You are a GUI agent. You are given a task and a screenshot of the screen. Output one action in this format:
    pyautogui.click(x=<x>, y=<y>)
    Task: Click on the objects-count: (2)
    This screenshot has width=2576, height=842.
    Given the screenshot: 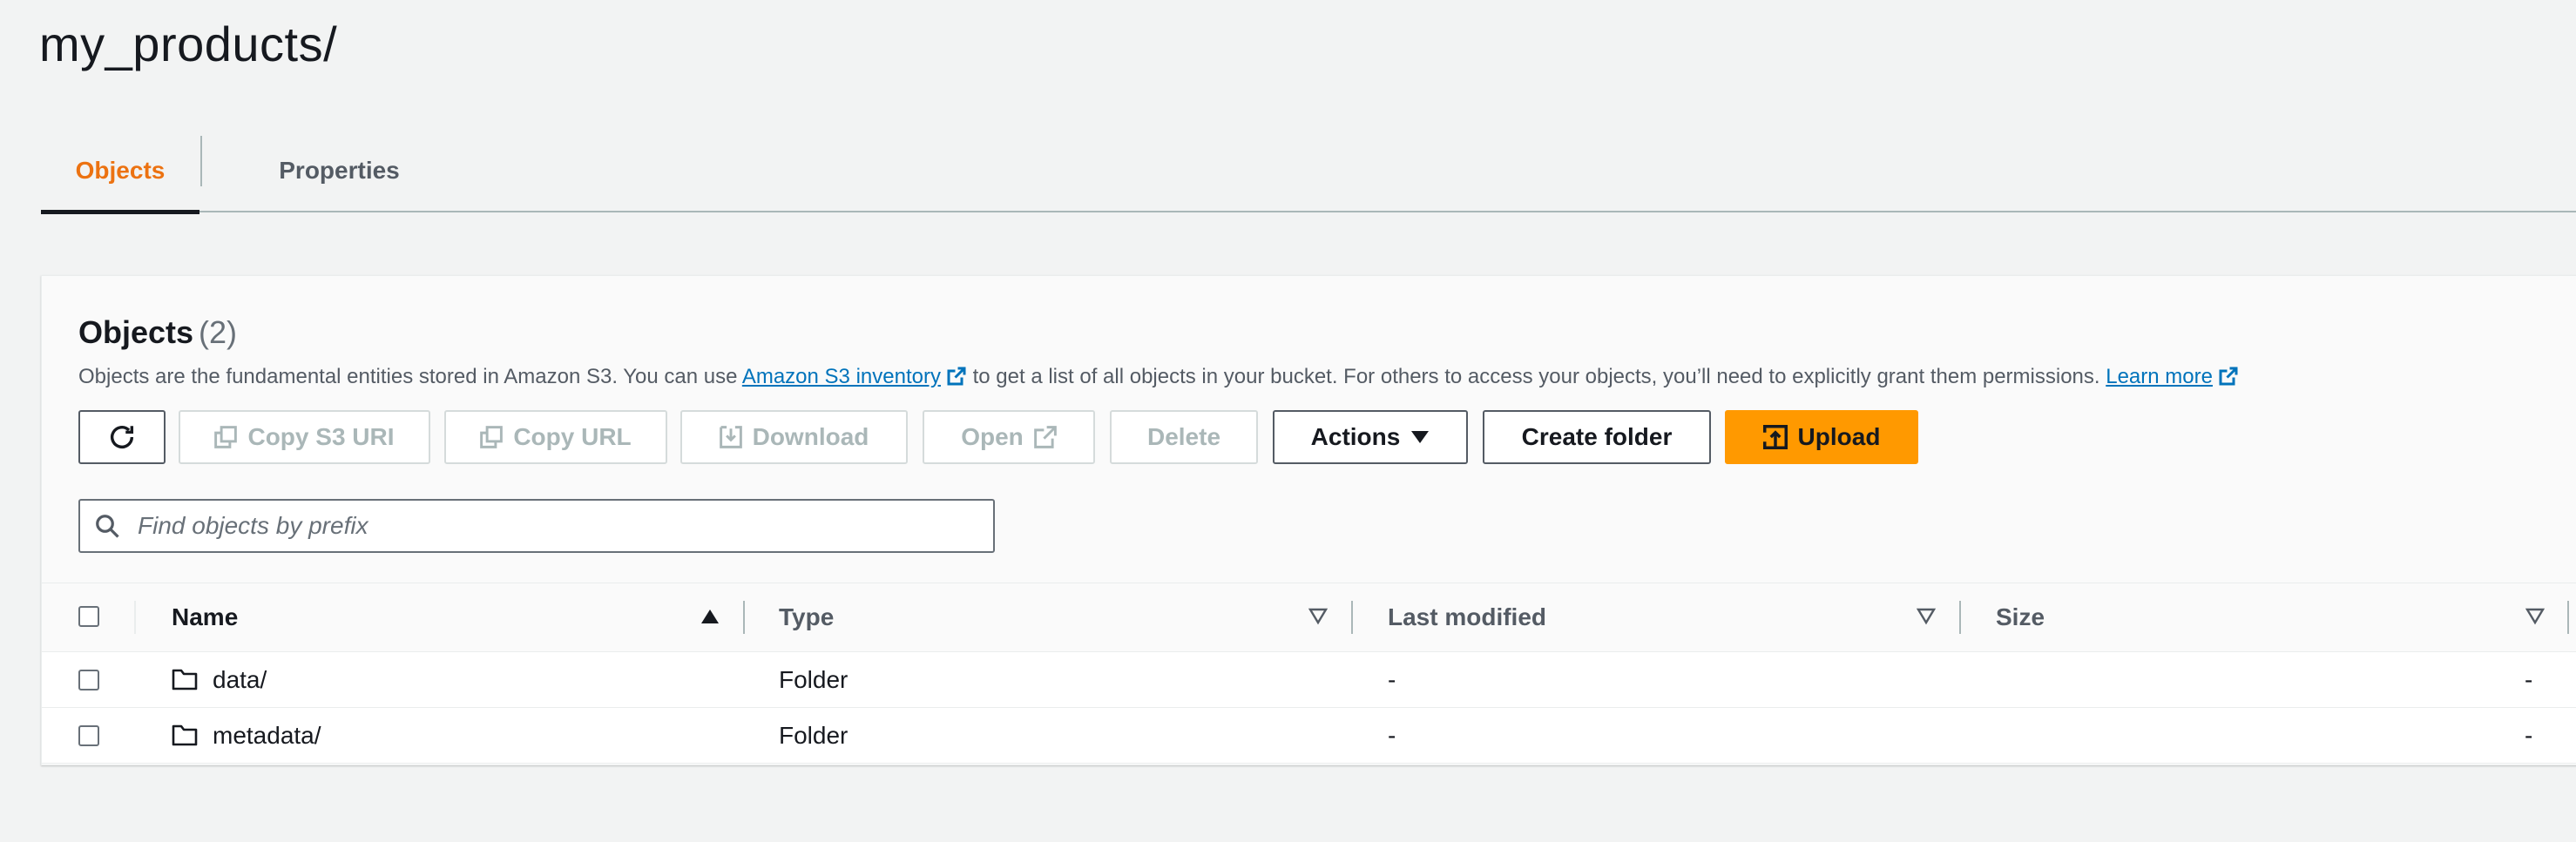 What is the action you would take?
    pyautogui.click(x=218, y=332)
    